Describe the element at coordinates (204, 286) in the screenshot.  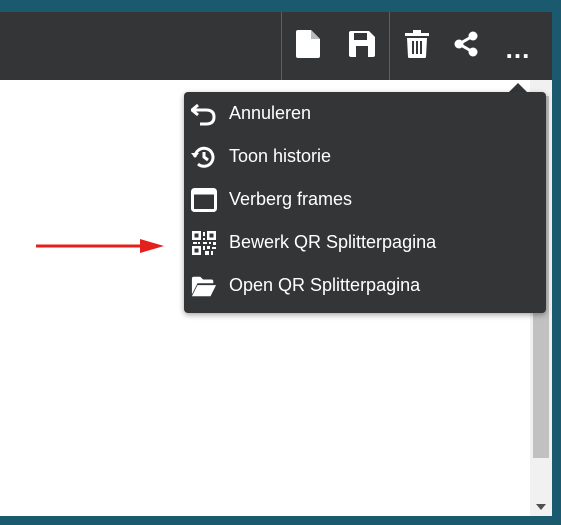
I see `folder-open-icon` at that location.